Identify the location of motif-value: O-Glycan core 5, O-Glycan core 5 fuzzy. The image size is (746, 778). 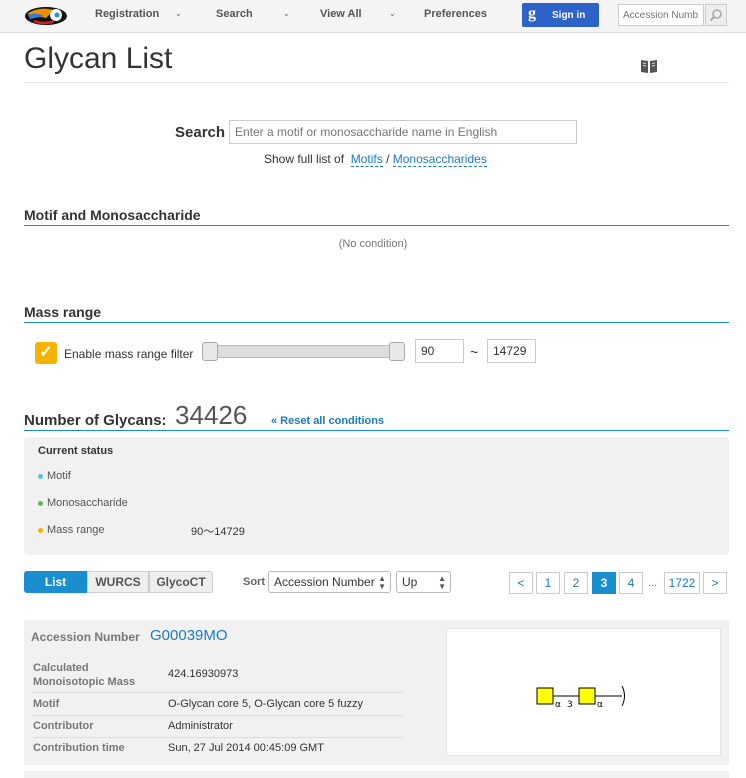
(266, 704).